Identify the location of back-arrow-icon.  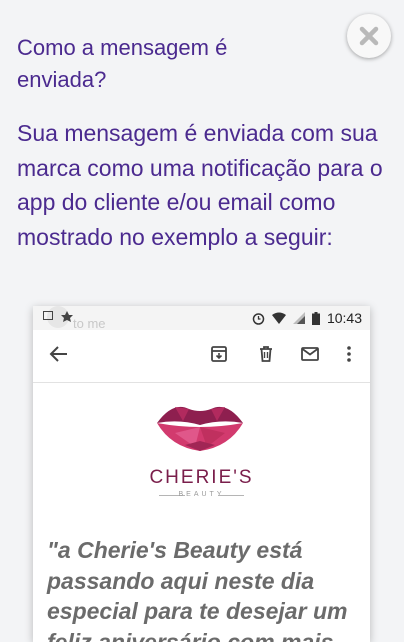
(59, 354).